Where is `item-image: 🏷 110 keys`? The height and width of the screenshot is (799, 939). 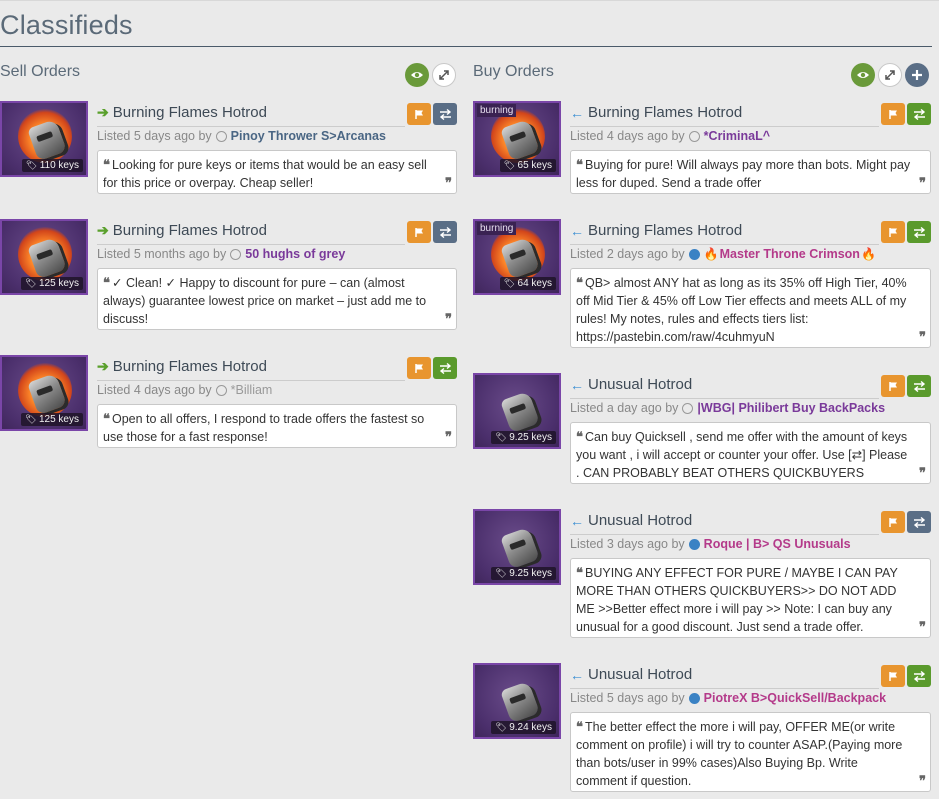
item-image: 🏷 110 keys is located at coordinates (44, 139).